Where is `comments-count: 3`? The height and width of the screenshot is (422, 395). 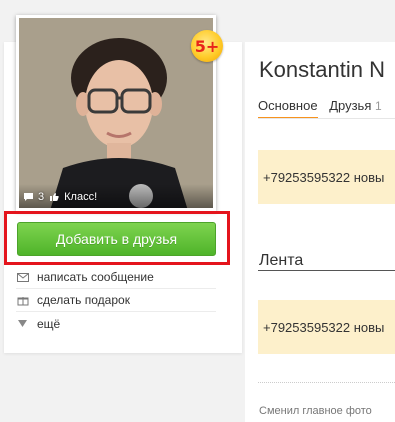 comments-count: 3 is located at coordinates (41, 197).